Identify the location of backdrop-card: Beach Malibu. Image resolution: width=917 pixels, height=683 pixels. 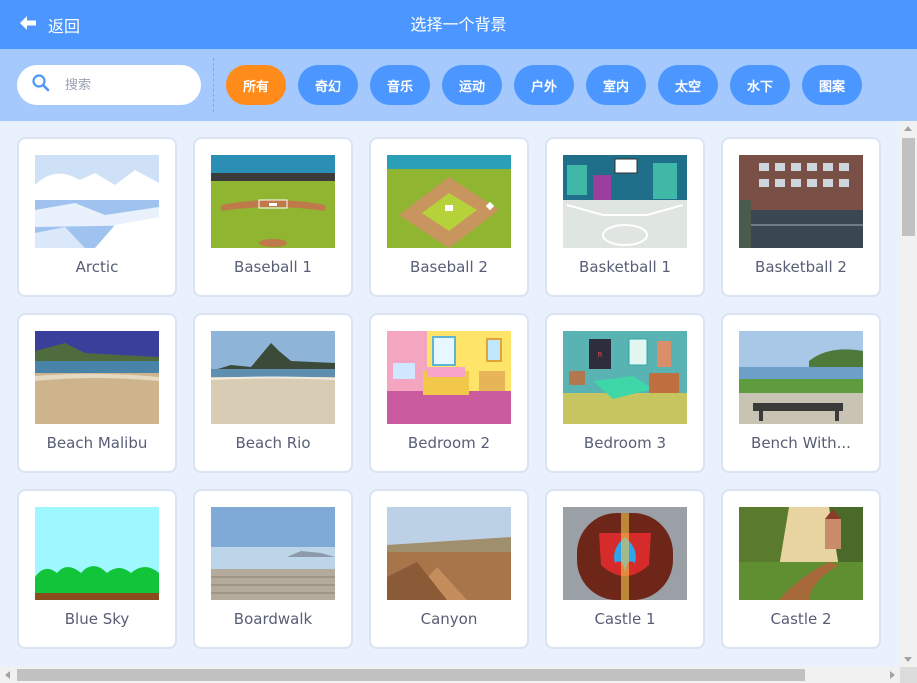
(97, 393).